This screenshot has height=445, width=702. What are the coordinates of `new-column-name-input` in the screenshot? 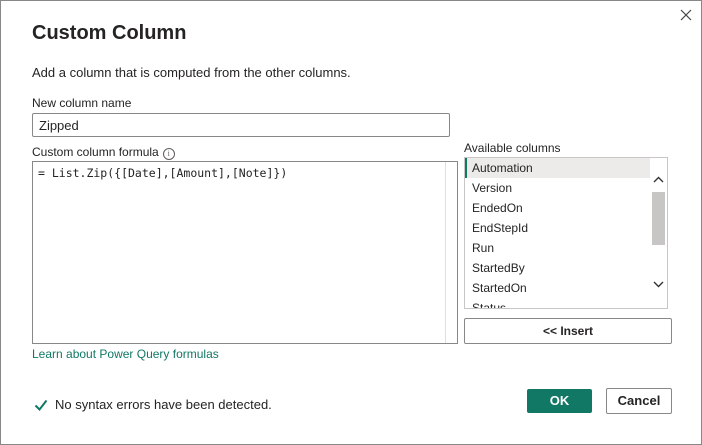 It's located at (241, 125).